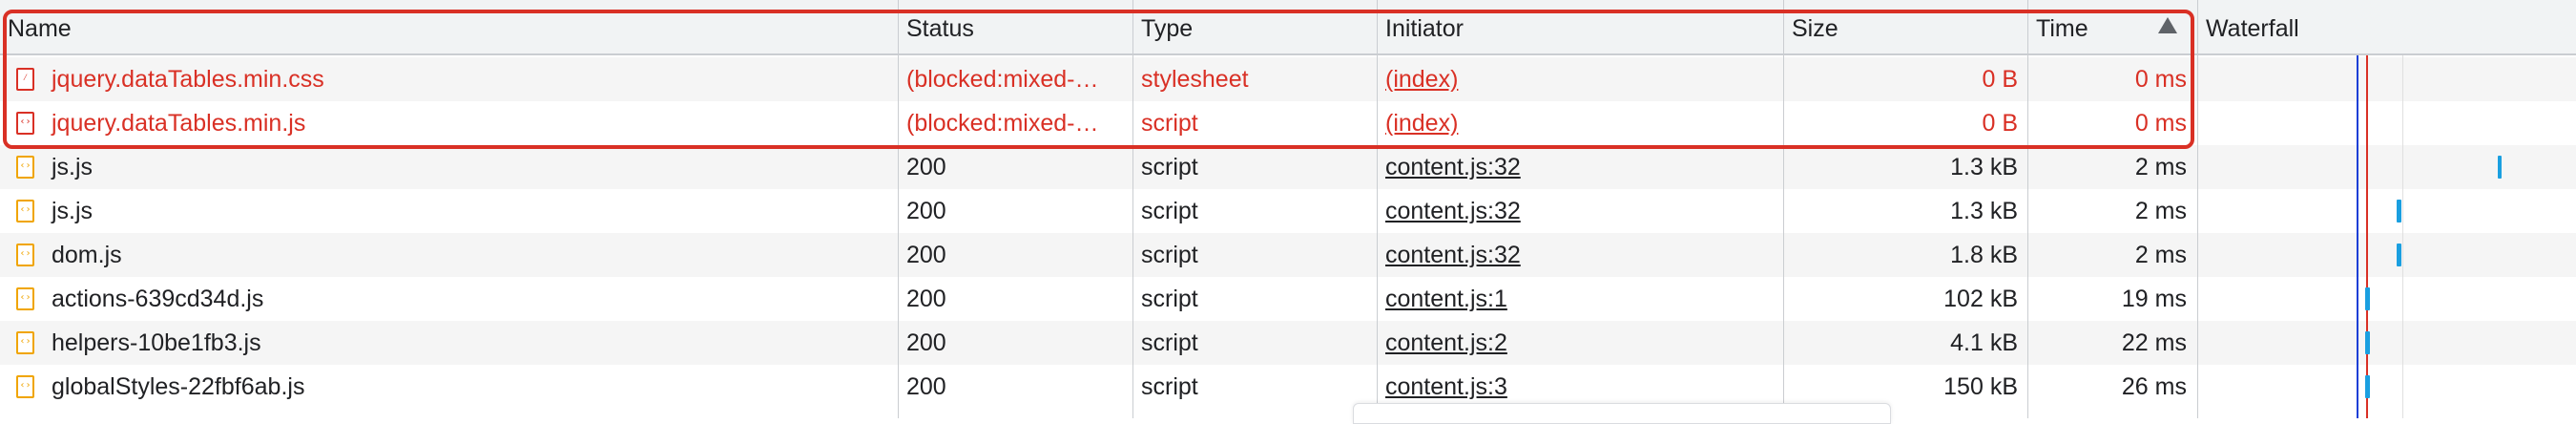 The image size is (2576, 424). Describe the element at coordinates (2367, 237) in the screenshot. I see `load-event-marker` at that location.